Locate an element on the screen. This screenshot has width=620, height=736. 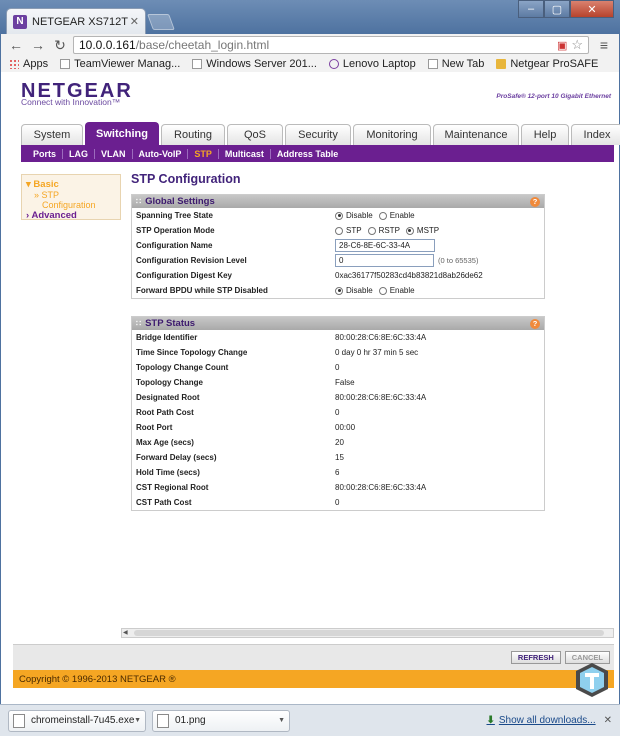
url-path: /base/cheetah_login.html is located at coordinates (202, 45).